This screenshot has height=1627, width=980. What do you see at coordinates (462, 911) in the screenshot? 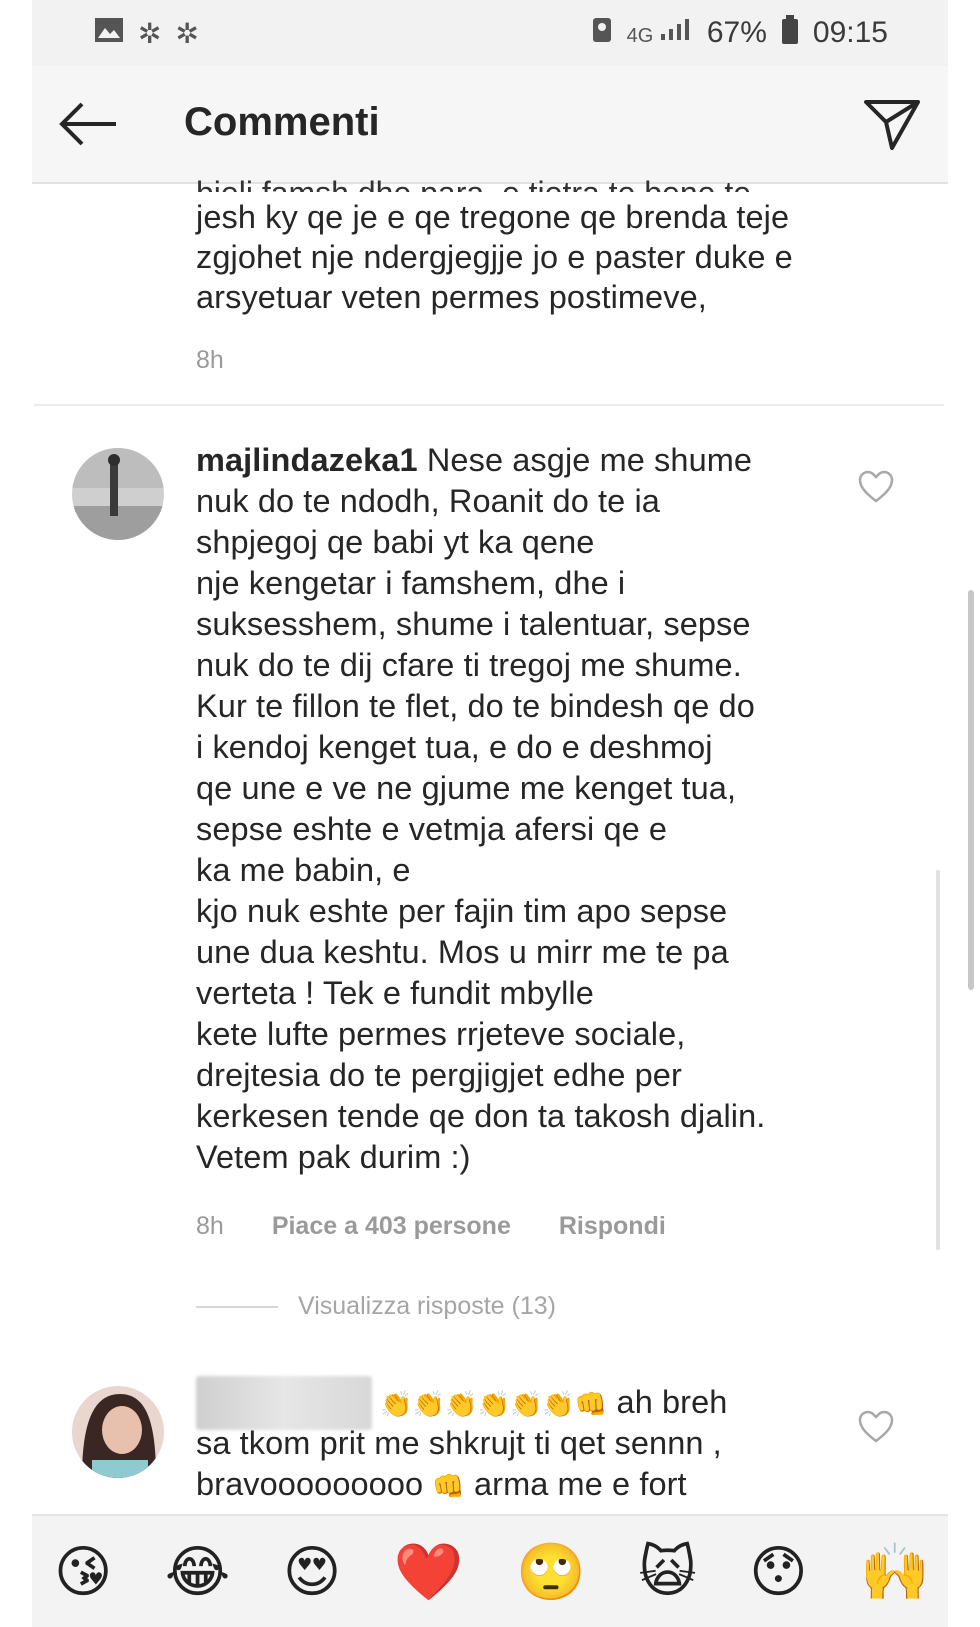
I see `comment-line: kjo nuk eshte per fajin tim apo sepse` at bounding box center [462, 911].